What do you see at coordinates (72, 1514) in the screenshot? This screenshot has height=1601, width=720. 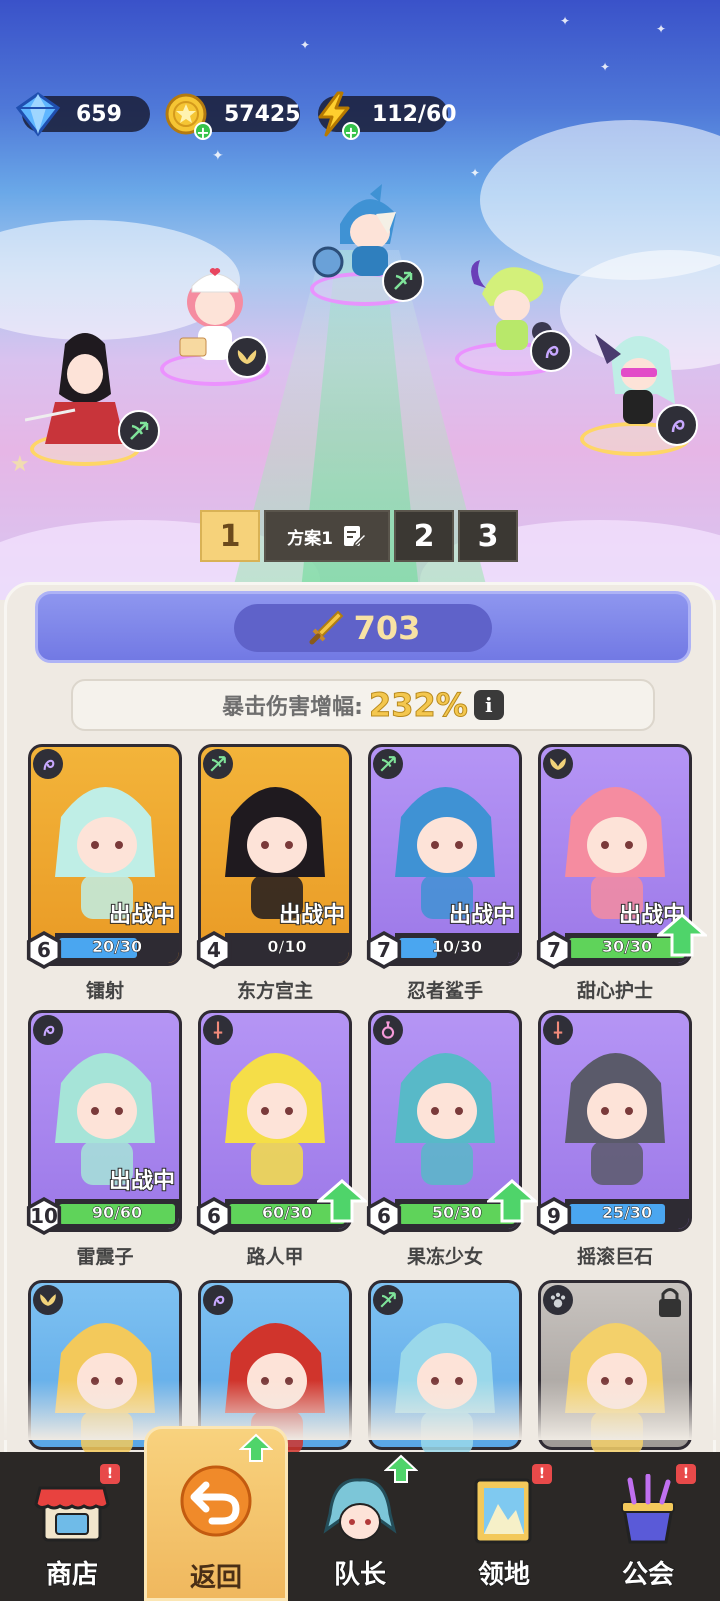 I see `shop-icon` at bounding box center [72, 1514].